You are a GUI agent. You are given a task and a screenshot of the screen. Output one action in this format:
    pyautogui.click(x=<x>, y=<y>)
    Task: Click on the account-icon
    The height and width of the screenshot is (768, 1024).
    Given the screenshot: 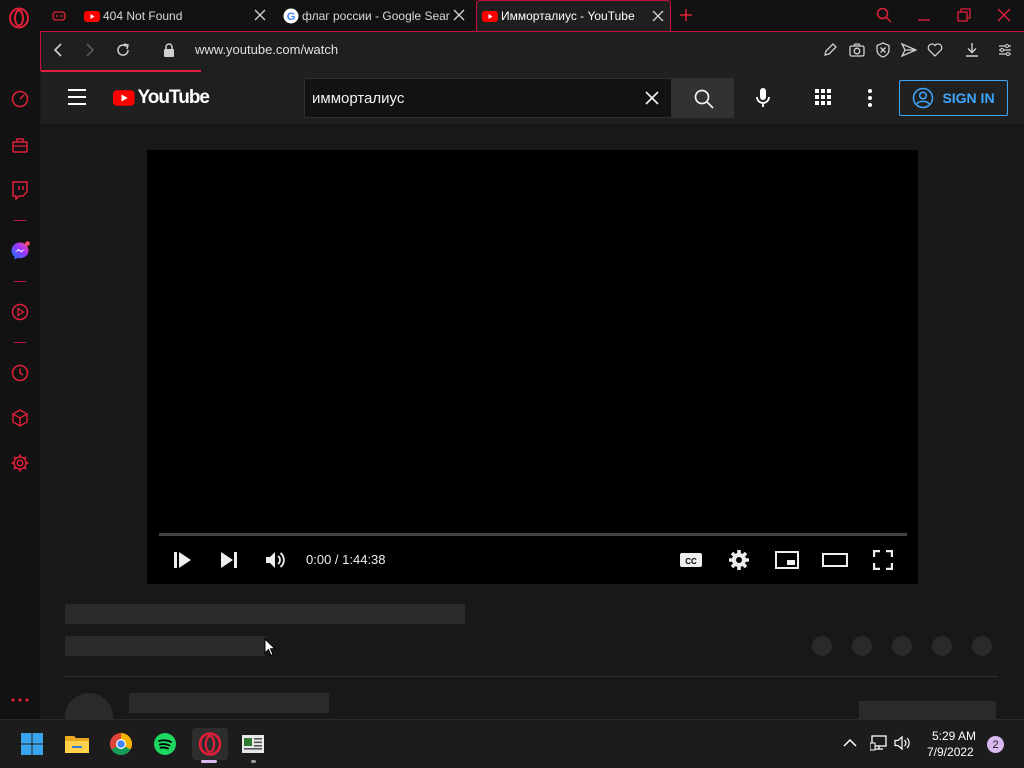 What is the action you would take?
    pyautogui.click(x=923, y=98)
    